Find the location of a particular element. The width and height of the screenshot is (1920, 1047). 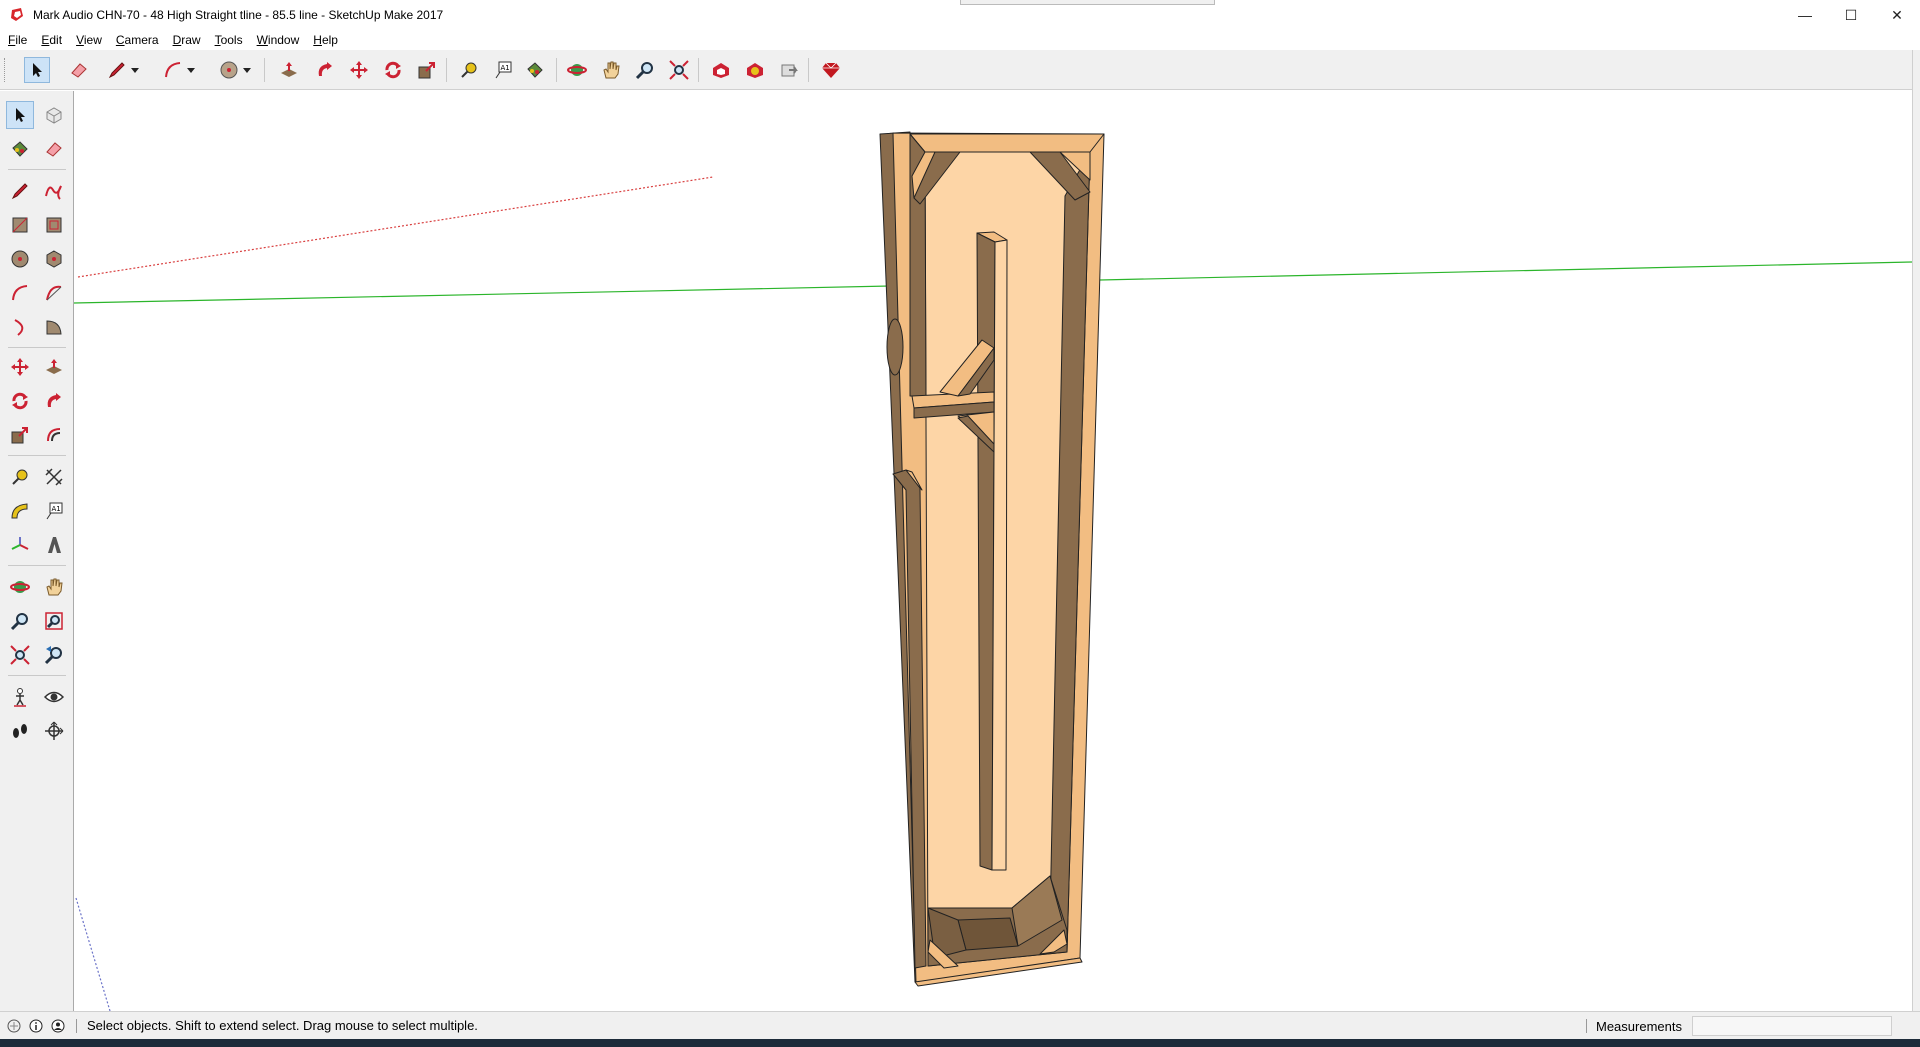

close-button: ✕ is located at coordinates (1897, 15).